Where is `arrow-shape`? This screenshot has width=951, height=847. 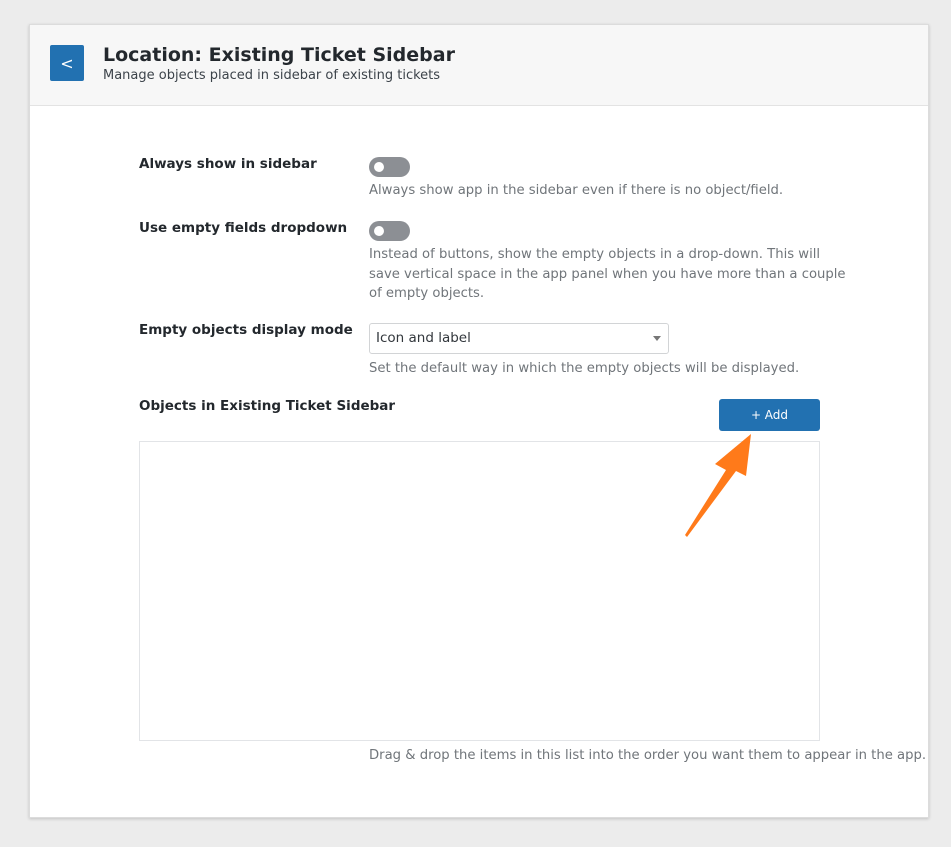 arrow-shape is located at coordinates (718, 485).